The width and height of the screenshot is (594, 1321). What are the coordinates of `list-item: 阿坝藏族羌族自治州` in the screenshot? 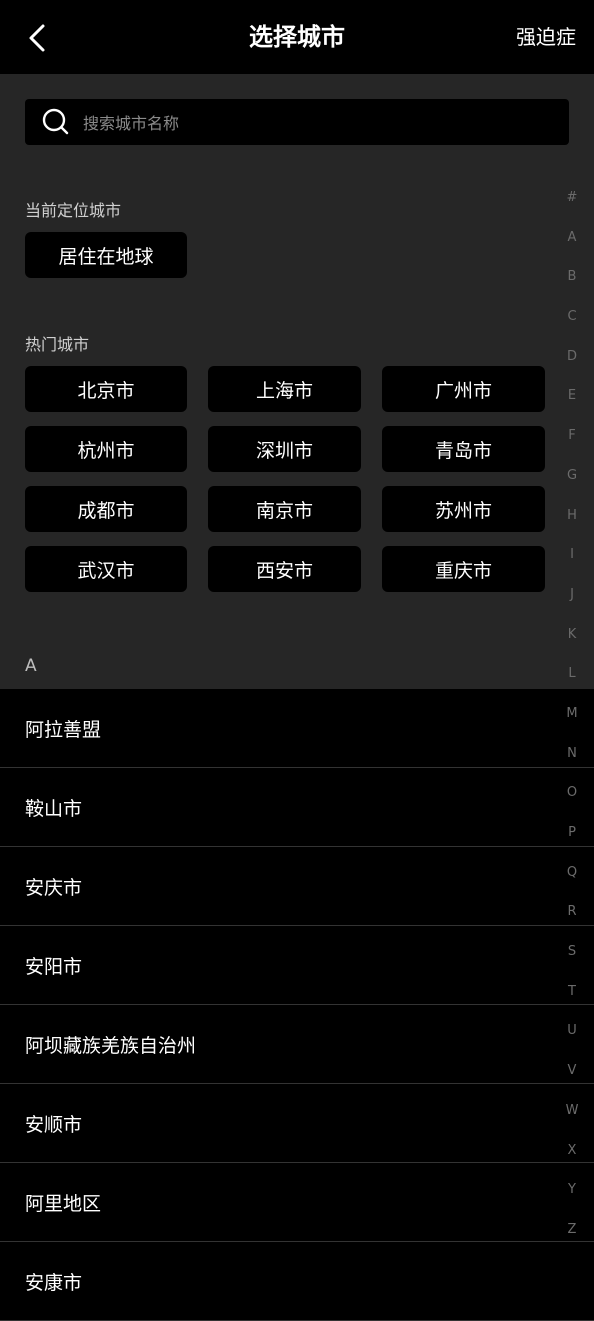 It's located at (297, 1044).